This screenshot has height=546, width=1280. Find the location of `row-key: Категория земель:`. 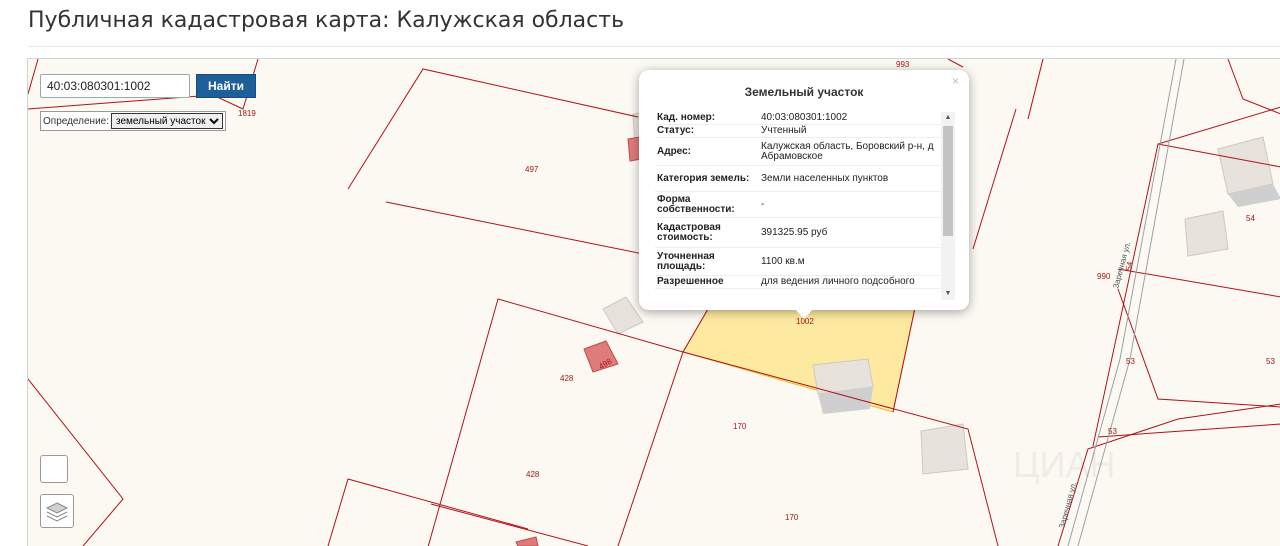

row-key: Категория земель: is located at coordinates (707, 178).